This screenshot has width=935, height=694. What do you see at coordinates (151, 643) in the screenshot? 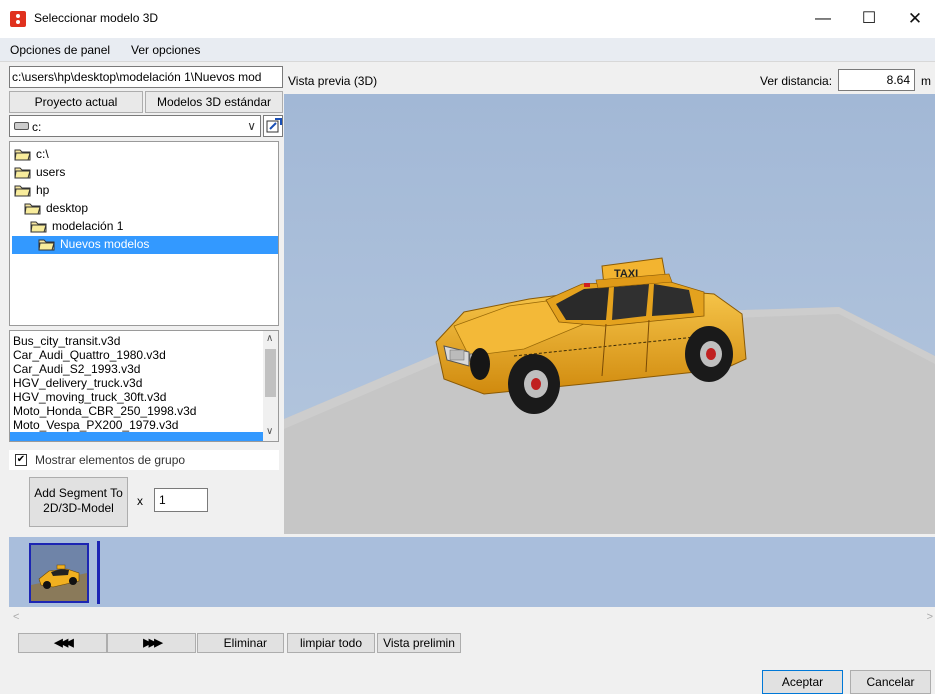
I see `forward-button: ▶▶▶` at bounding box center [151, 643].